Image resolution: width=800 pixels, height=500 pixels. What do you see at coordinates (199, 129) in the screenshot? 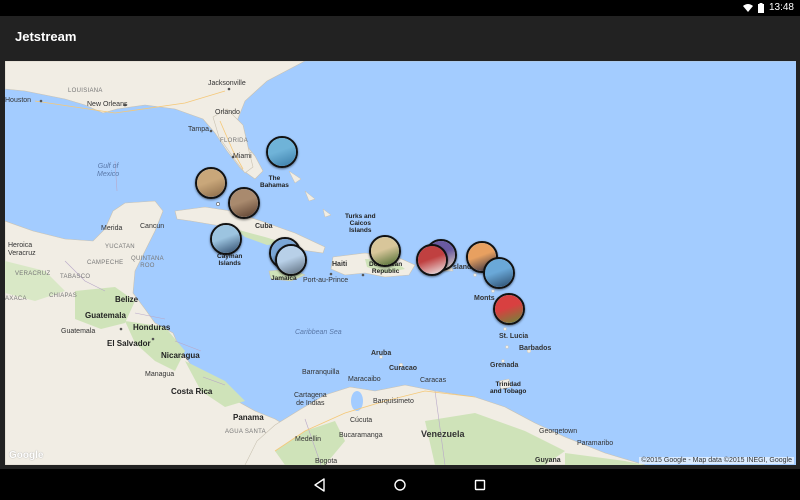
I see `label-tampa: Tampa` at bounding box center [199, 129].